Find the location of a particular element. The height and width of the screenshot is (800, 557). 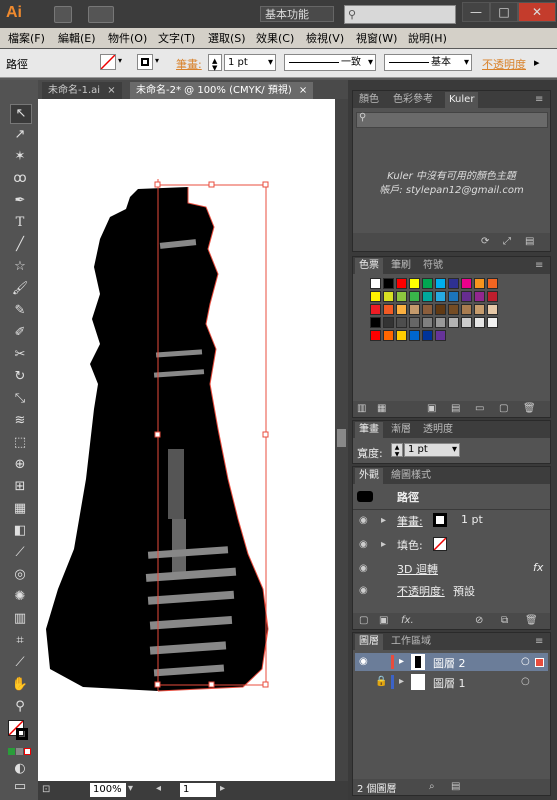

type-tool-icon: T is located at coordinates (20, 223).